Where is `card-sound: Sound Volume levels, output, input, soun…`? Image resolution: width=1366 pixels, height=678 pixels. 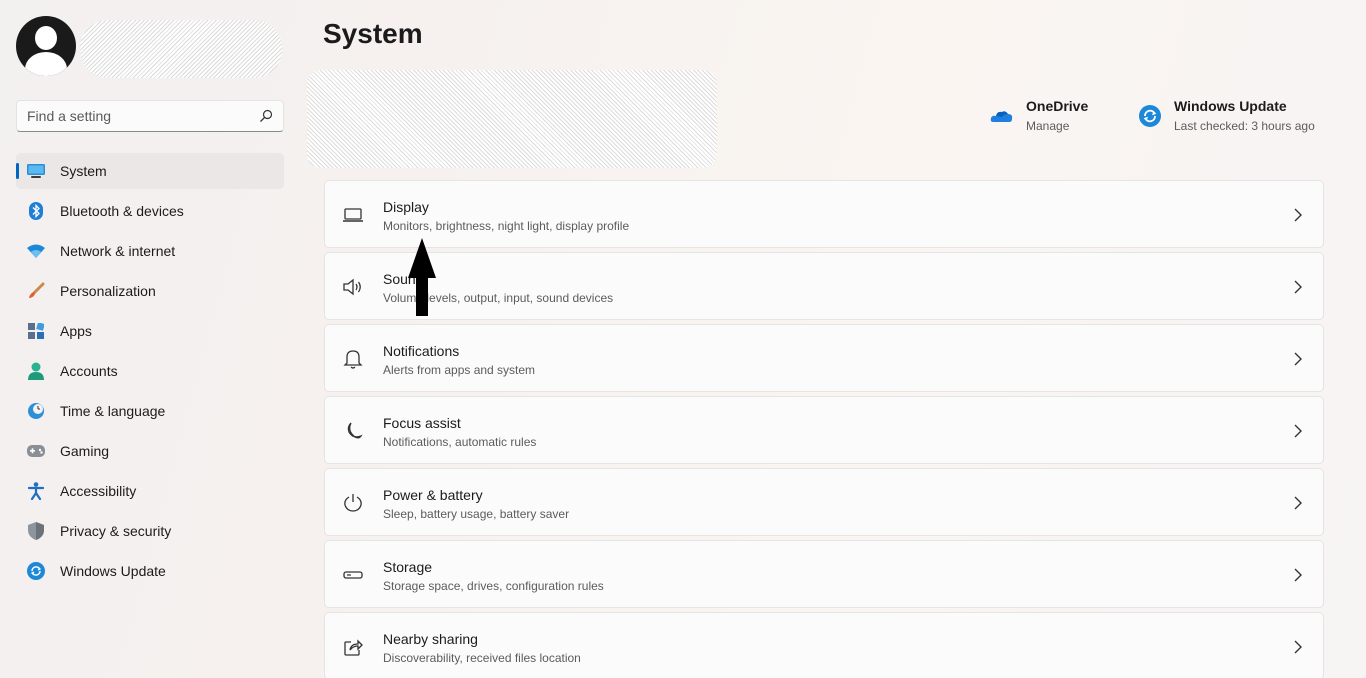 card-sound: Sound Volume levels, output, input, soun… is located at coordinates (824, 286).